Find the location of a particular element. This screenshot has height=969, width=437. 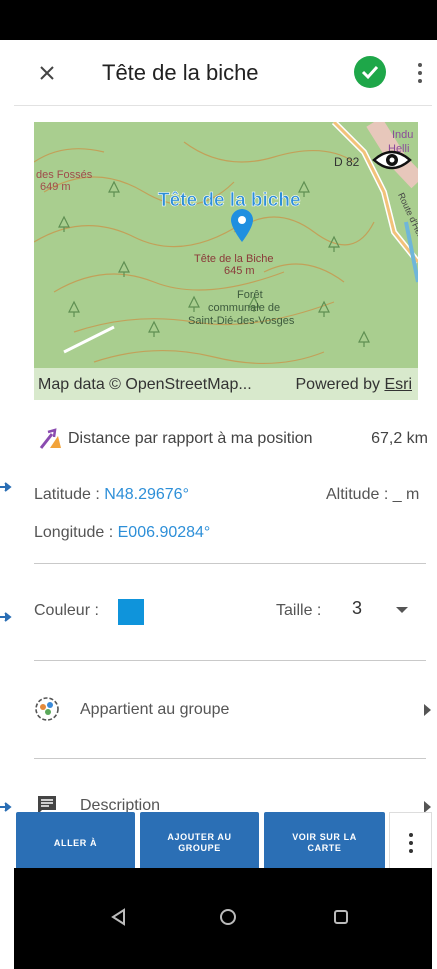

close-button is located at coordinates (47, 73).